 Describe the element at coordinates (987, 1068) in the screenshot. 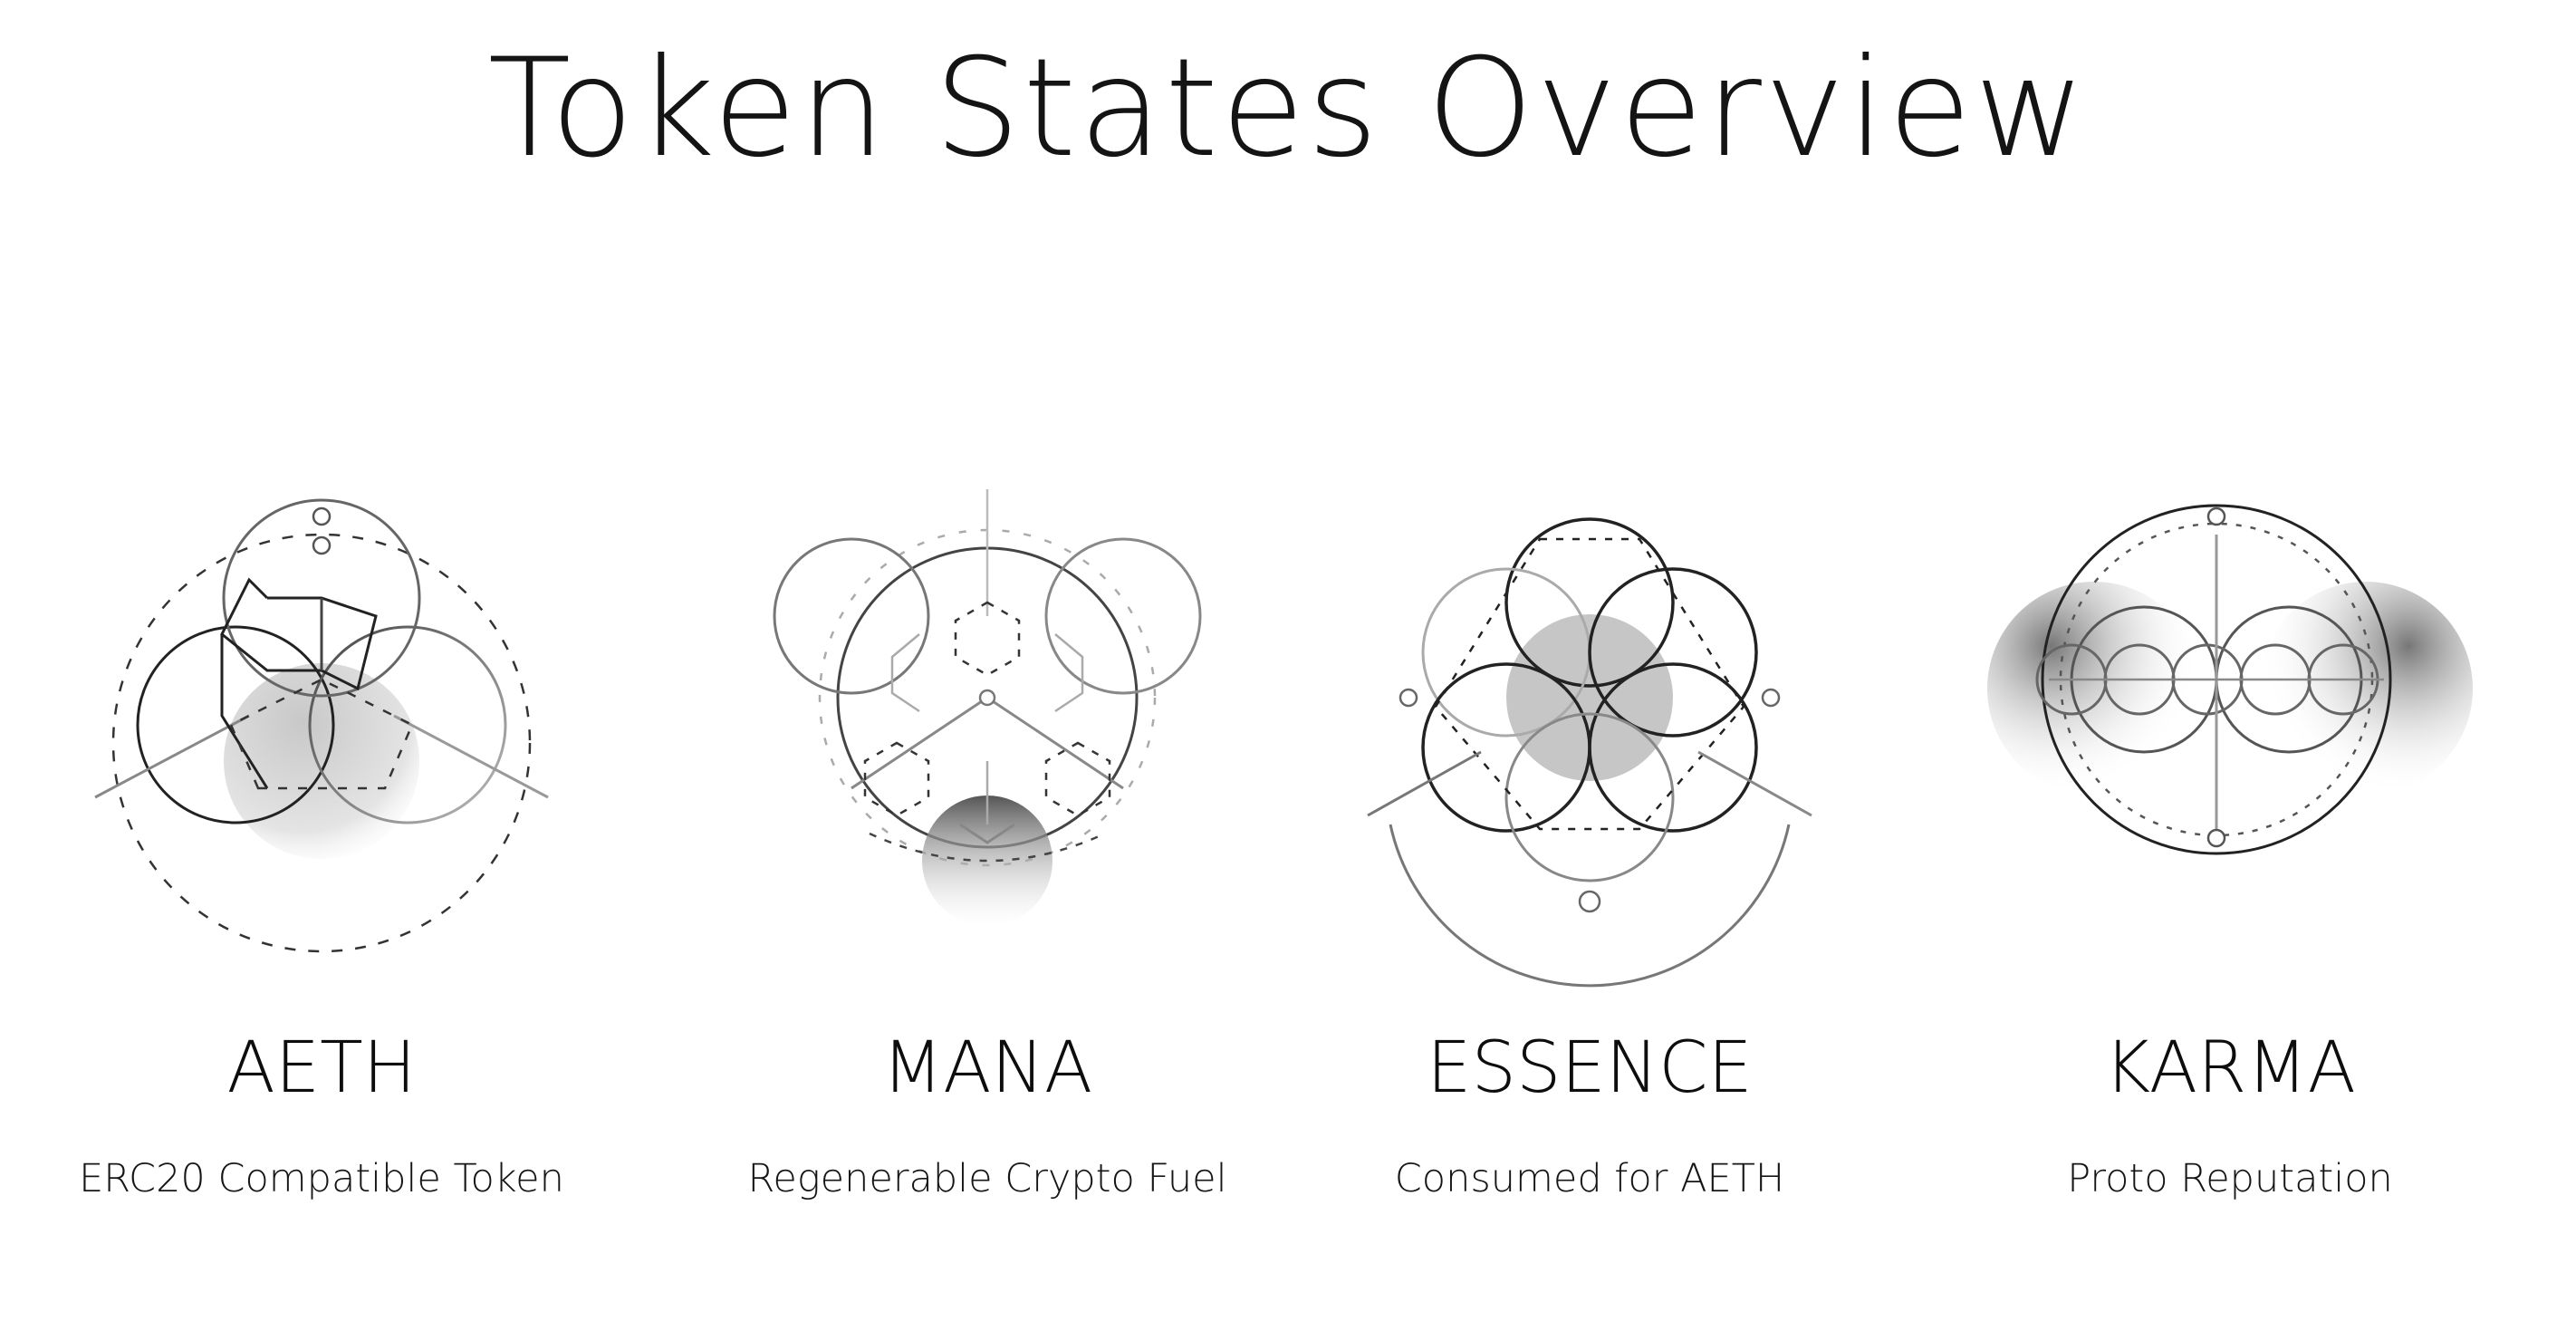

I see `token-name: MANA` at that location.